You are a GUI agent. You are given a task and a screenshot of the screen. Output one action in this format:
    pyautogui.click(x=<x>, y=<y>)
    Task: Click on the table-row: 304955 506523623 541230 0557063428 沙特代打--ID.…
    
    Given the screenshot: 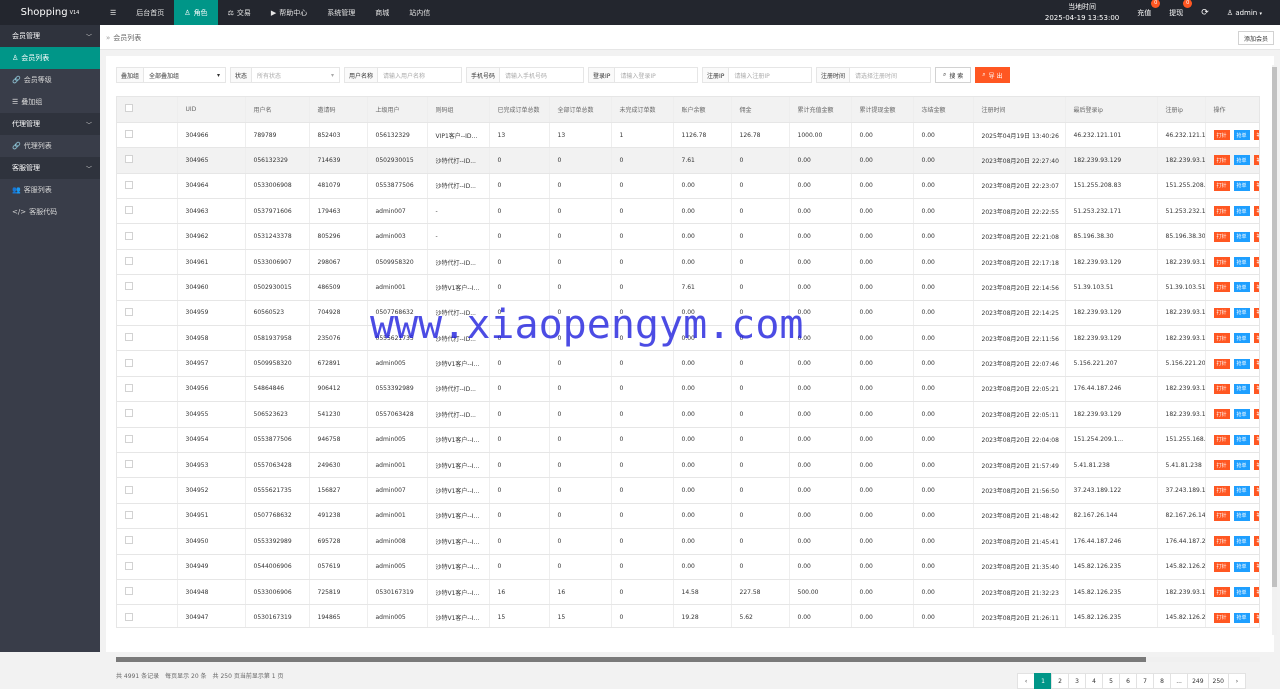 What is the action you would take?
    pyautogui.click(x=688, y=414)
    